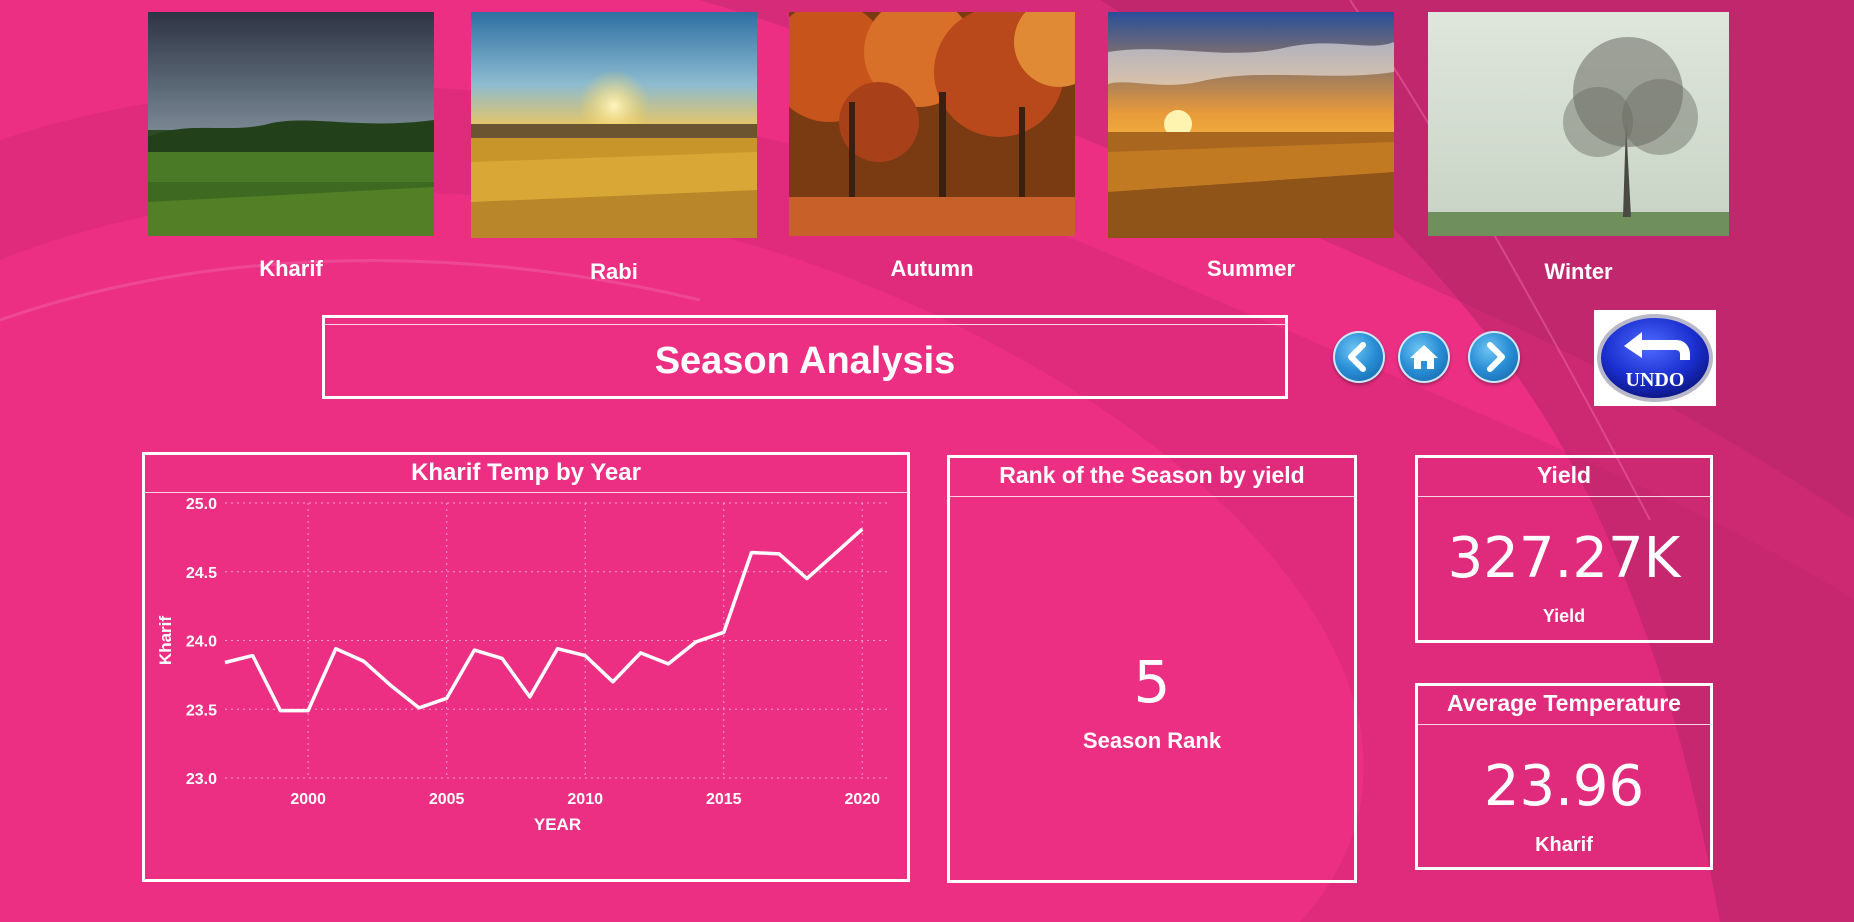 This screenshot has width=1854, height=922. What do you see at coordinates (1564, 616) in the screenshot?
I see `yield-label: Yield` at bounding box center [1564, 616].